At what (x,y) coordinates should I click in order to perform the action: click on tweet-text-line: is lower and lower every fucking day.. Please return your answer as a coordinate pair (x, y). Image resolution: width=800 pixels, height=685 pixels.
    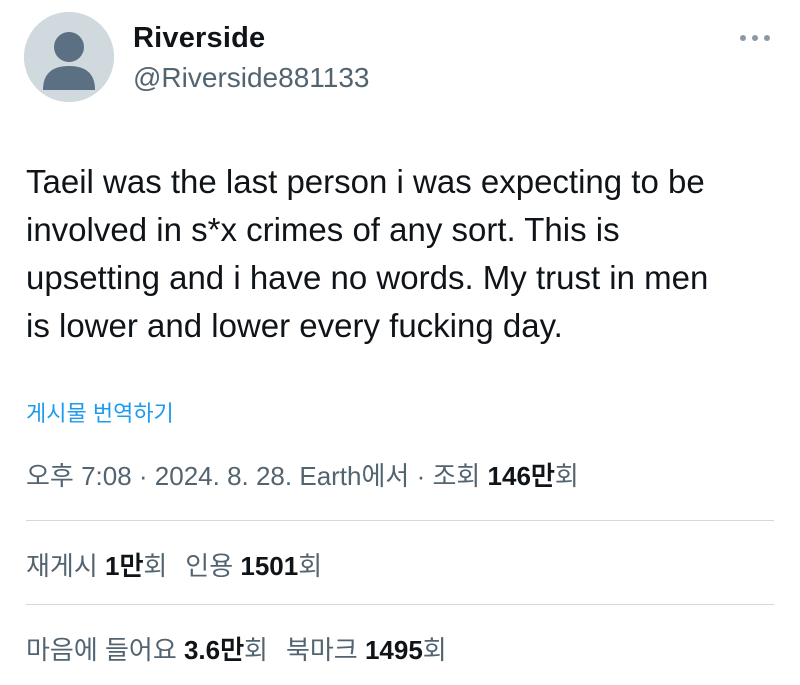
    Looking at the image, I should click on (294, 325).